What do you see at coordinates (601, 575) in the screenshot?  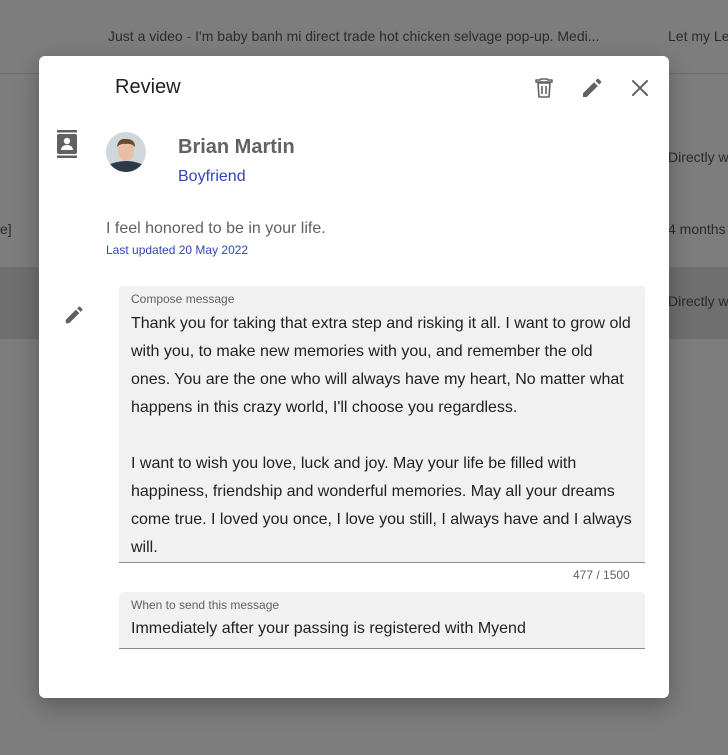 I see `character-counter: 477 / 1500` at bounding box center [601, 575].